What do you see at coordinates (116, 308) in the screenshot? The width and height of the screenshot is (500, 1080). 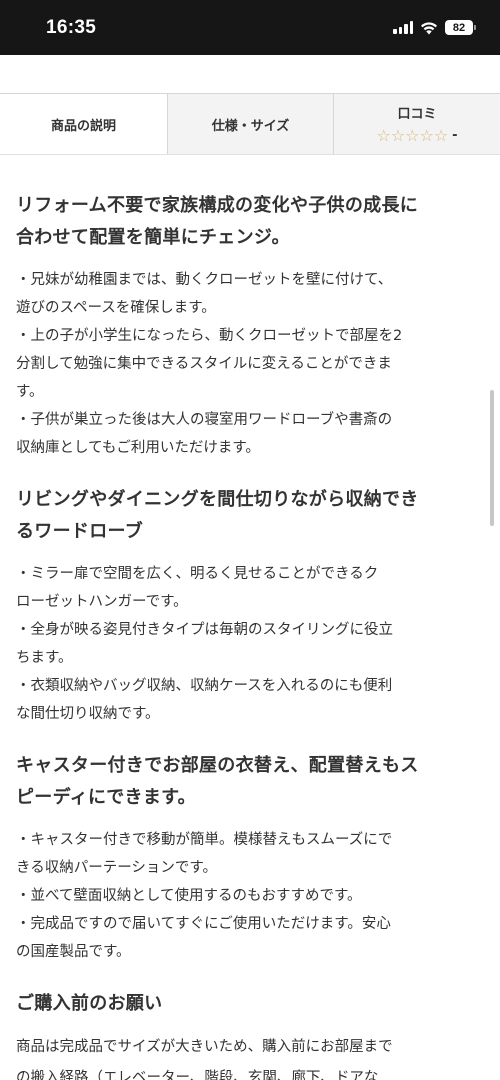 I see `body-line: 遊びのスペースを確保します。` at bounding box center [116, 308].